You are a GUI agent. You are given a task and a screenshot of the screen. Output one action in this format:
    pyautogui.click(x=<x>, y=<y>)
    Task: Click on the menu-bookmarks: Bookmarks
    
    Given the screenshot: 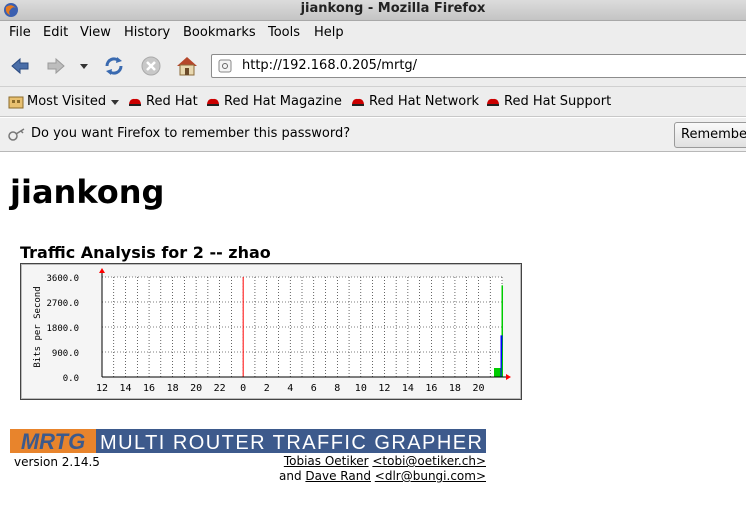 What is the action you would take?
    pyautogui.click(x=219, y=32)
    